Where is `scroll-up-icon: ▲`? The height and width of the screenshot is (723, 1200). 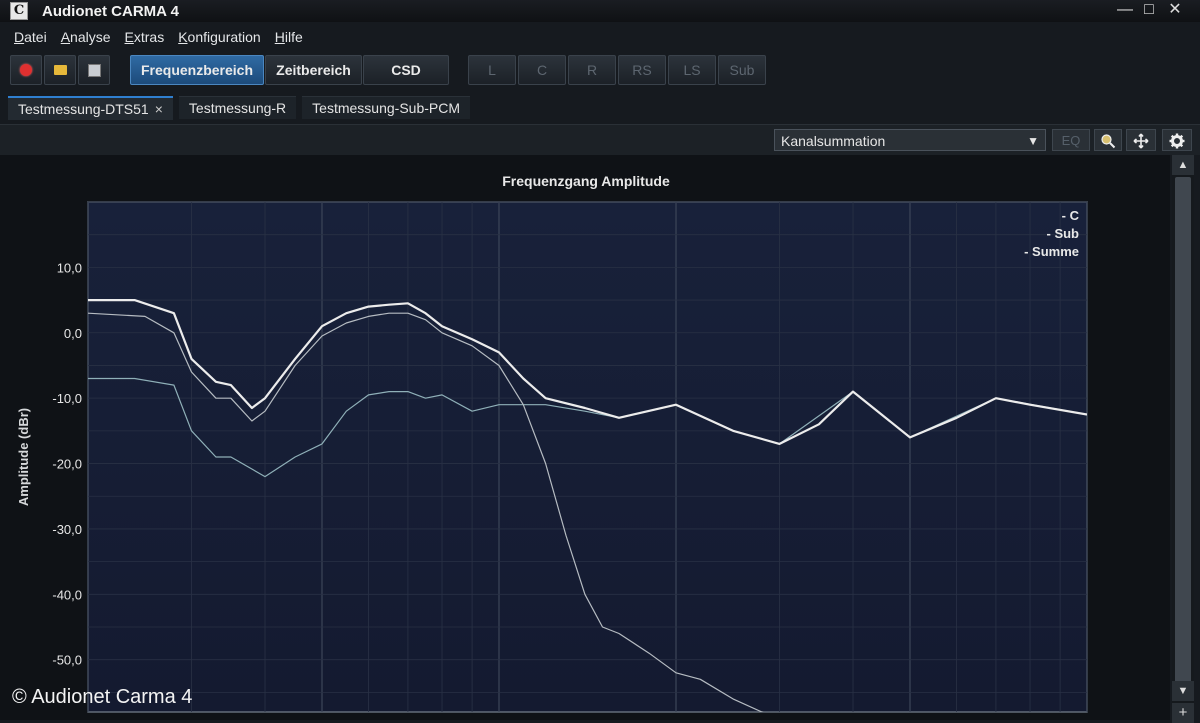
scroll-up-icon: ▲ is located at coordinates (1183, 165).